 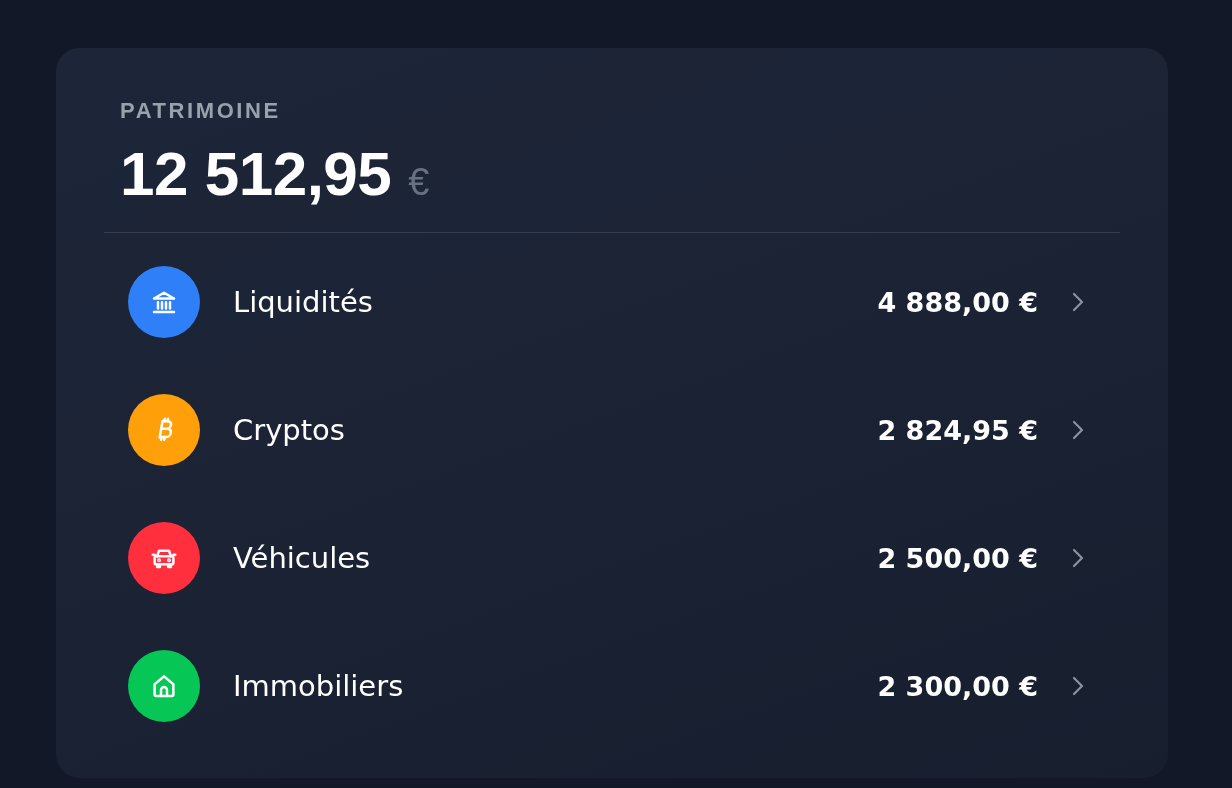 What do you see at coordinates (957, 302) in the screenshot?
I see `asset-amount: 4 888,00 €` at bounding box center [957, 302].